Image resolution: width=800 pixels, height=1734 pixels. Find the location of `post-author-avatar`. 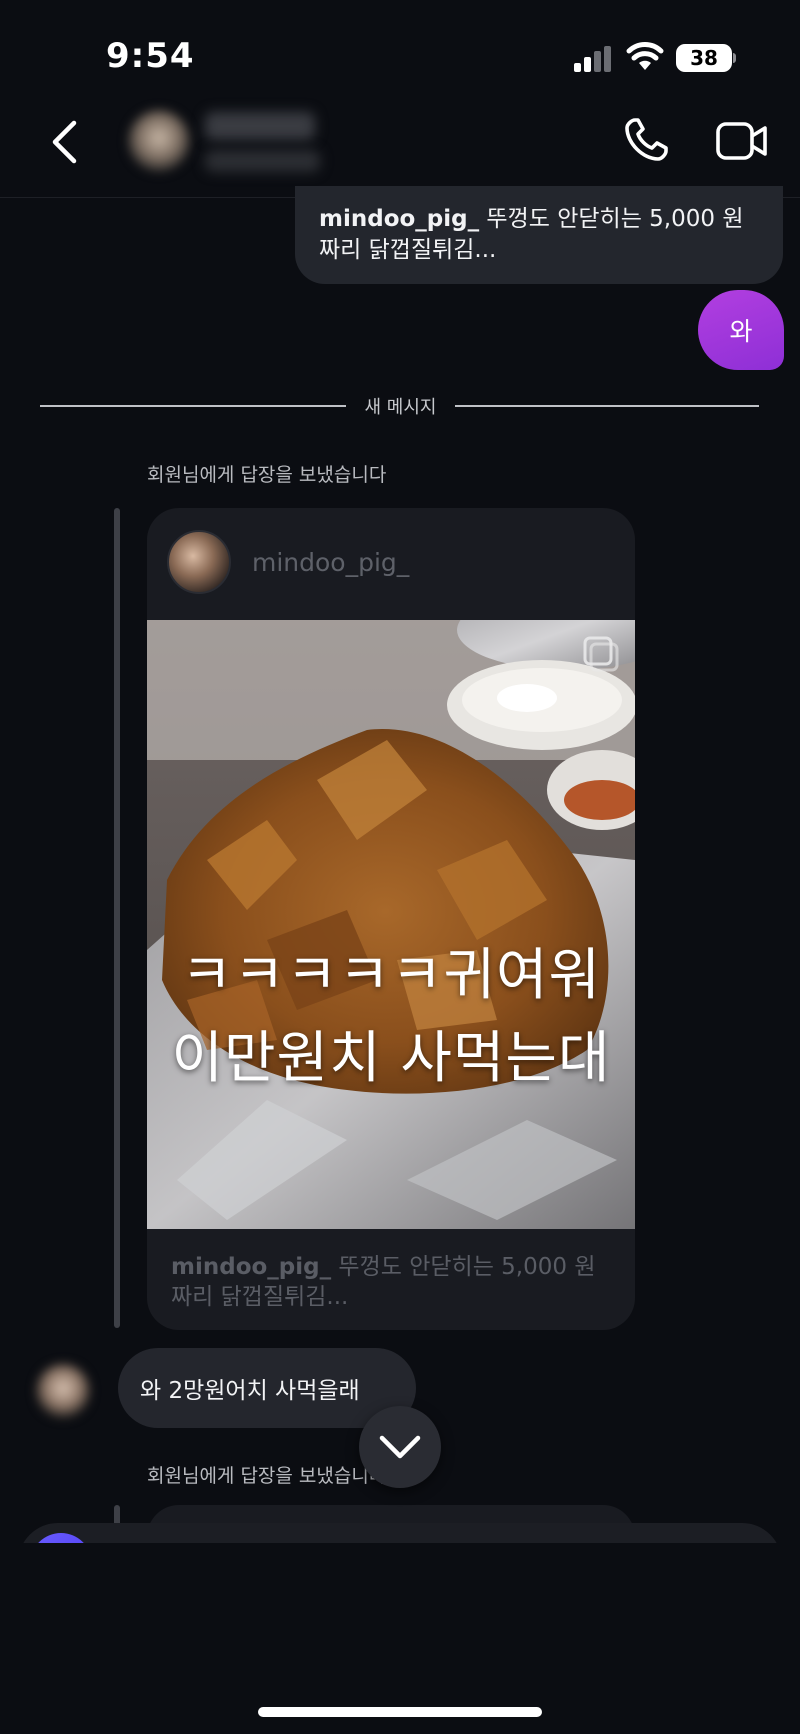

post-author-avatar is located at coordinates (199, 562).